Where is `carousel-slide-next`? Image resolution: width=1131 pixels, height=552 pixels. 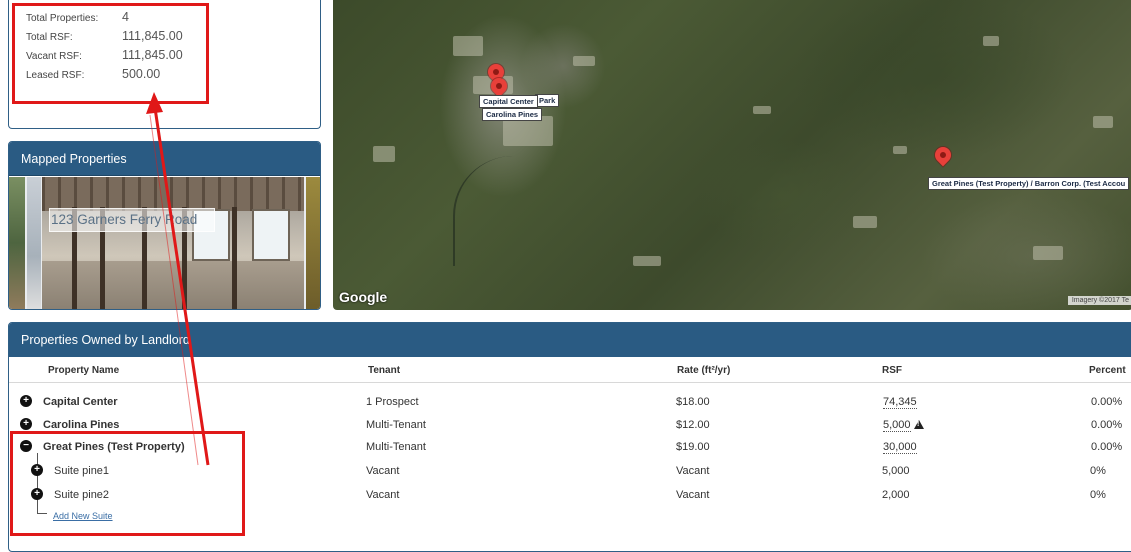
carousel-slide-next is located at coordinates (313, 243).